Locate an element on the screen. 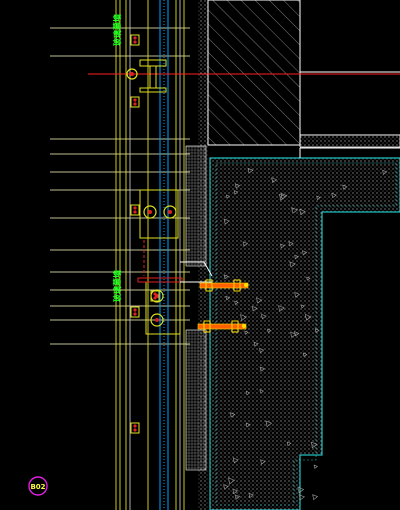  fire-seal-block is located at coordinates (196, 206).